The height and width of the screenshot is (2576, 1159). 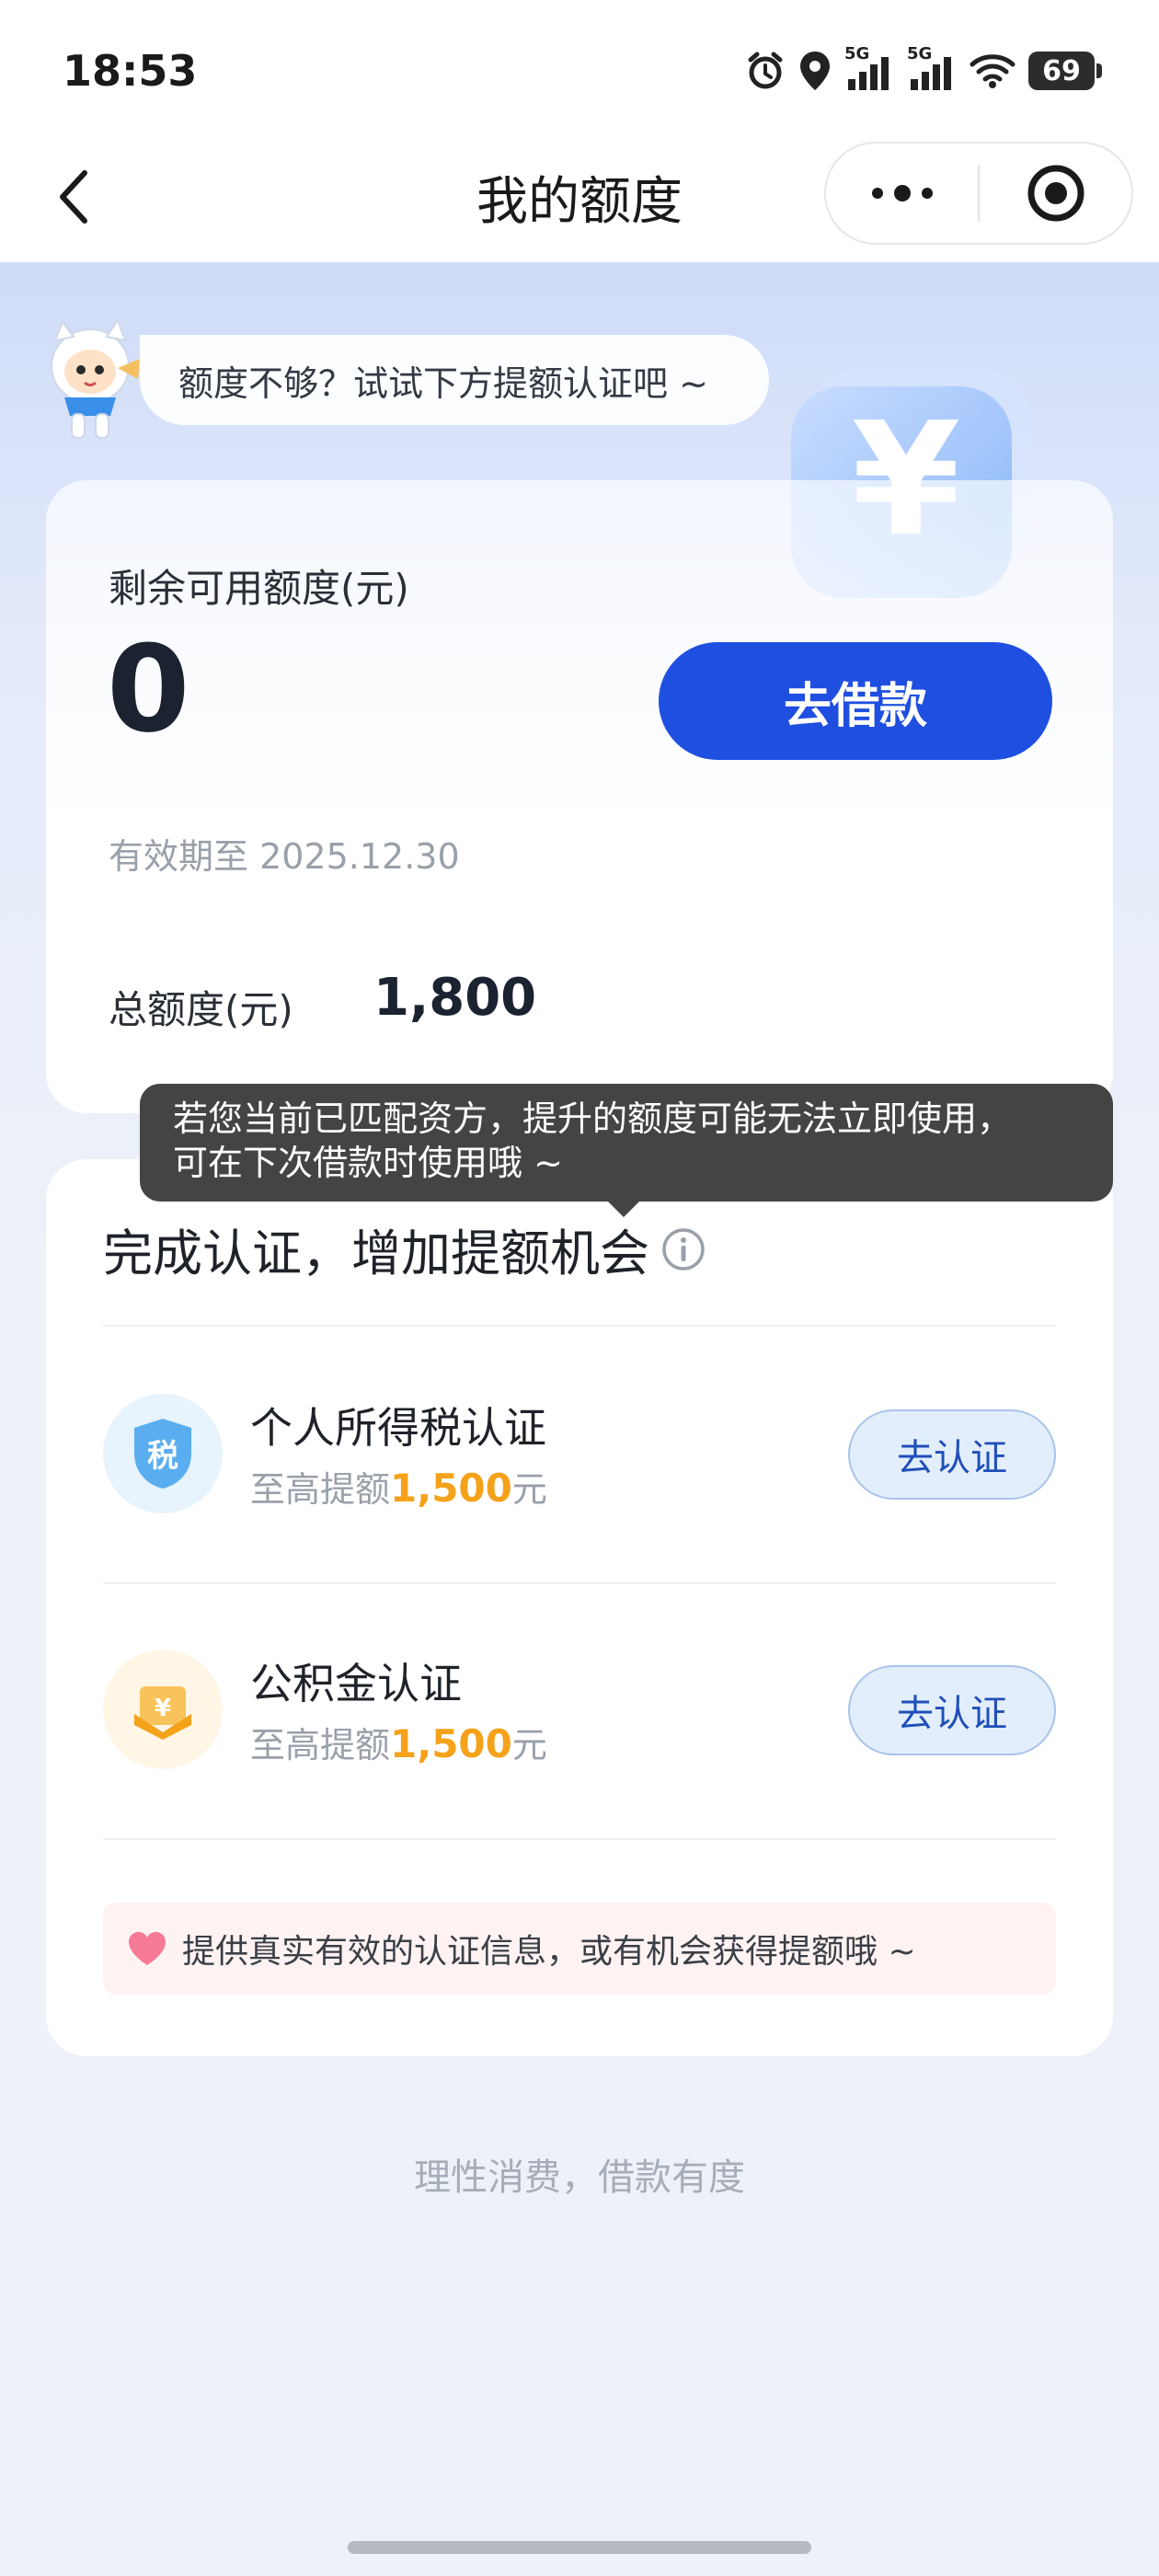 I want to click on certification-title-text: 完成认证，增加提额机会, so click(x=376, y=1253).